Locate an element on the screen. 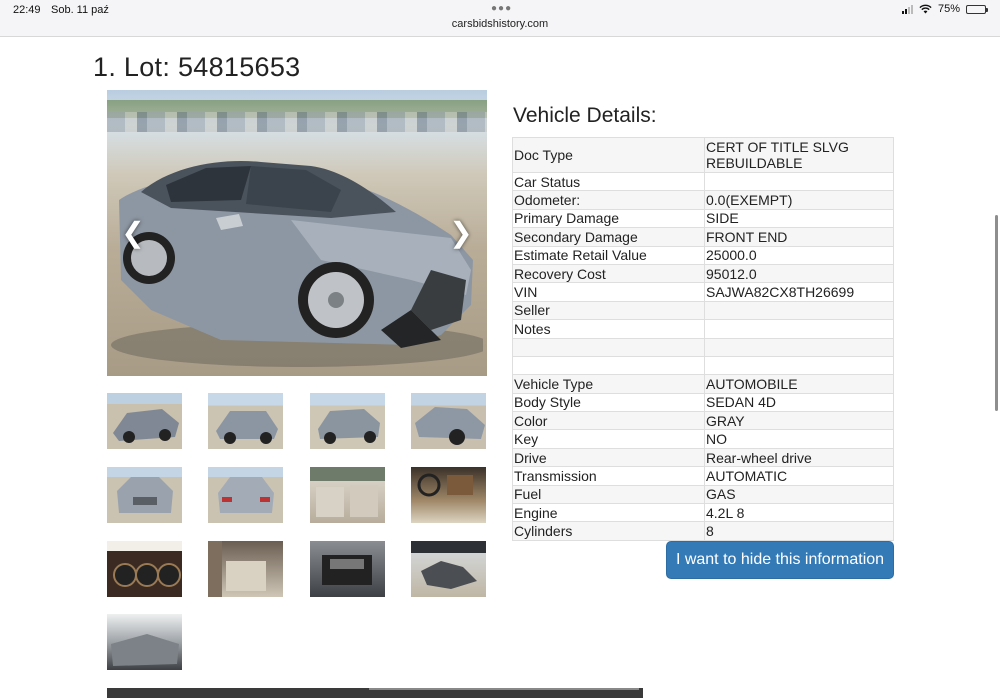  row-value: Rear-wheel drive is located at coordinates (799, 457).